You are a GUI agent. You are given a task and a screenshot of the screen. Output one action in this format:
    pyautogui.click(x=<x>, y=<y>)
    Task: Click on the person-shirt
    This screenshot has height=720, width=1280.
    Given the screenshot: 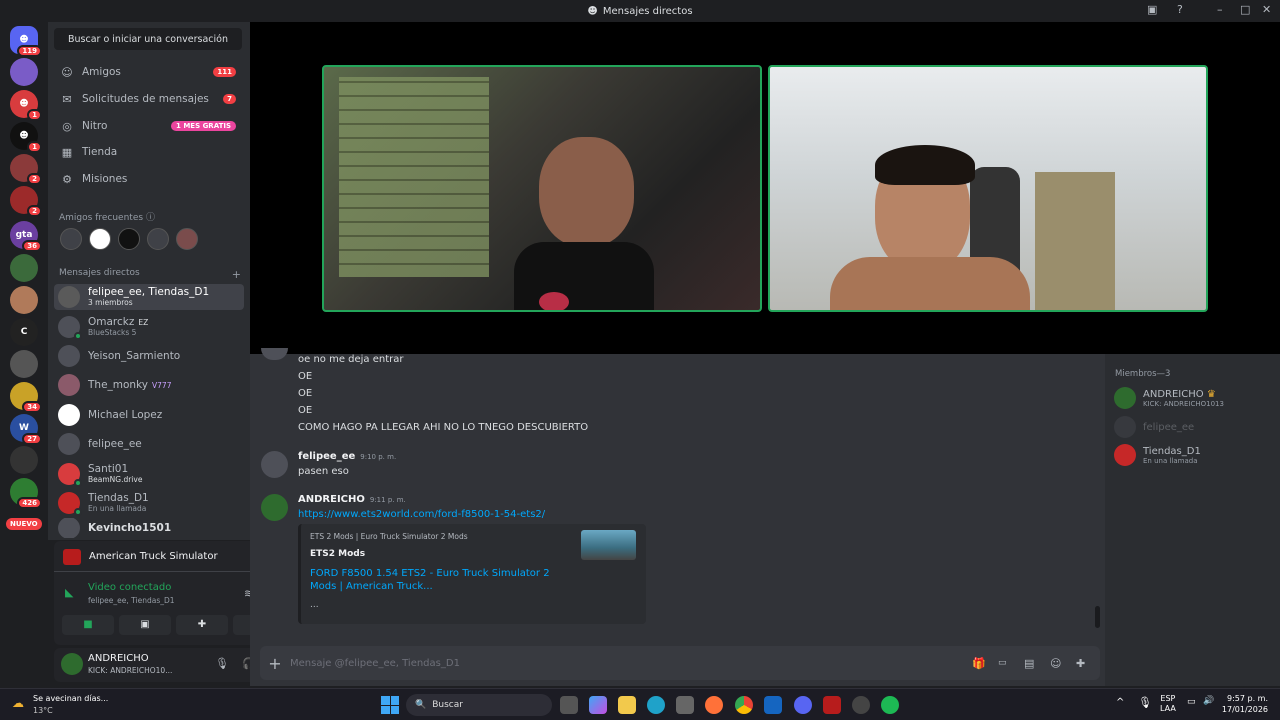 What is the action you would take?
    pyautogui.click(x=584, y=276)
    